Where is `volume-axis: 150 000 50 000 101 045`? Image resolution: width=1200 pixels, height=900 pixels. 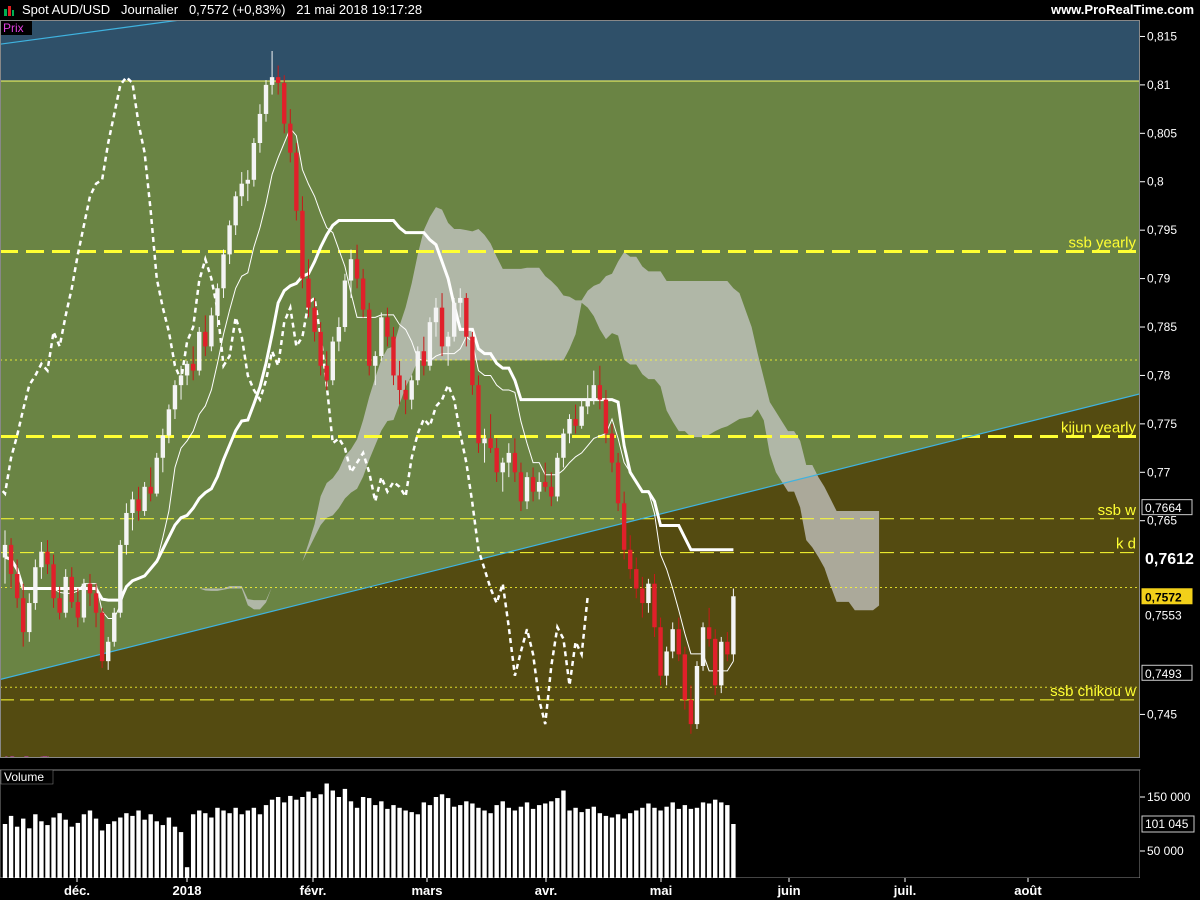
volume-axis: 150 000 50 000 101 045 is located at coordinates (1170, 824).